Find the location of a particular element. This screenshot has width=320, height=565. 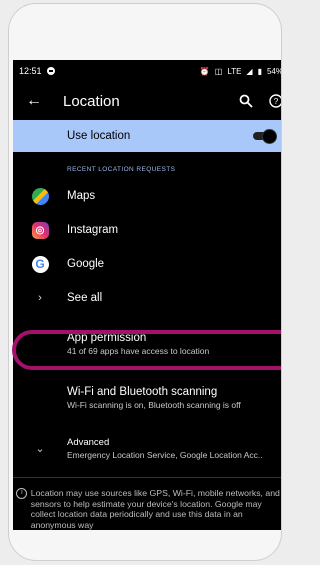

help-icon: ? is located at coordinates (275, 101).